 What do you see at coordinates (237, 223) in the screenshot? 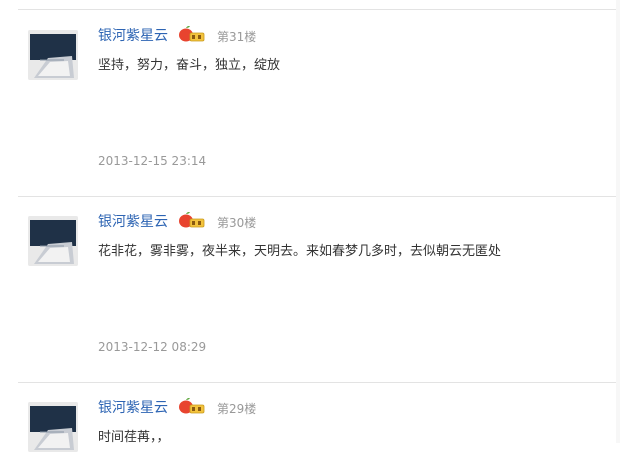
I see `floor-number: 第30楼` at bounding box center [237, 223].